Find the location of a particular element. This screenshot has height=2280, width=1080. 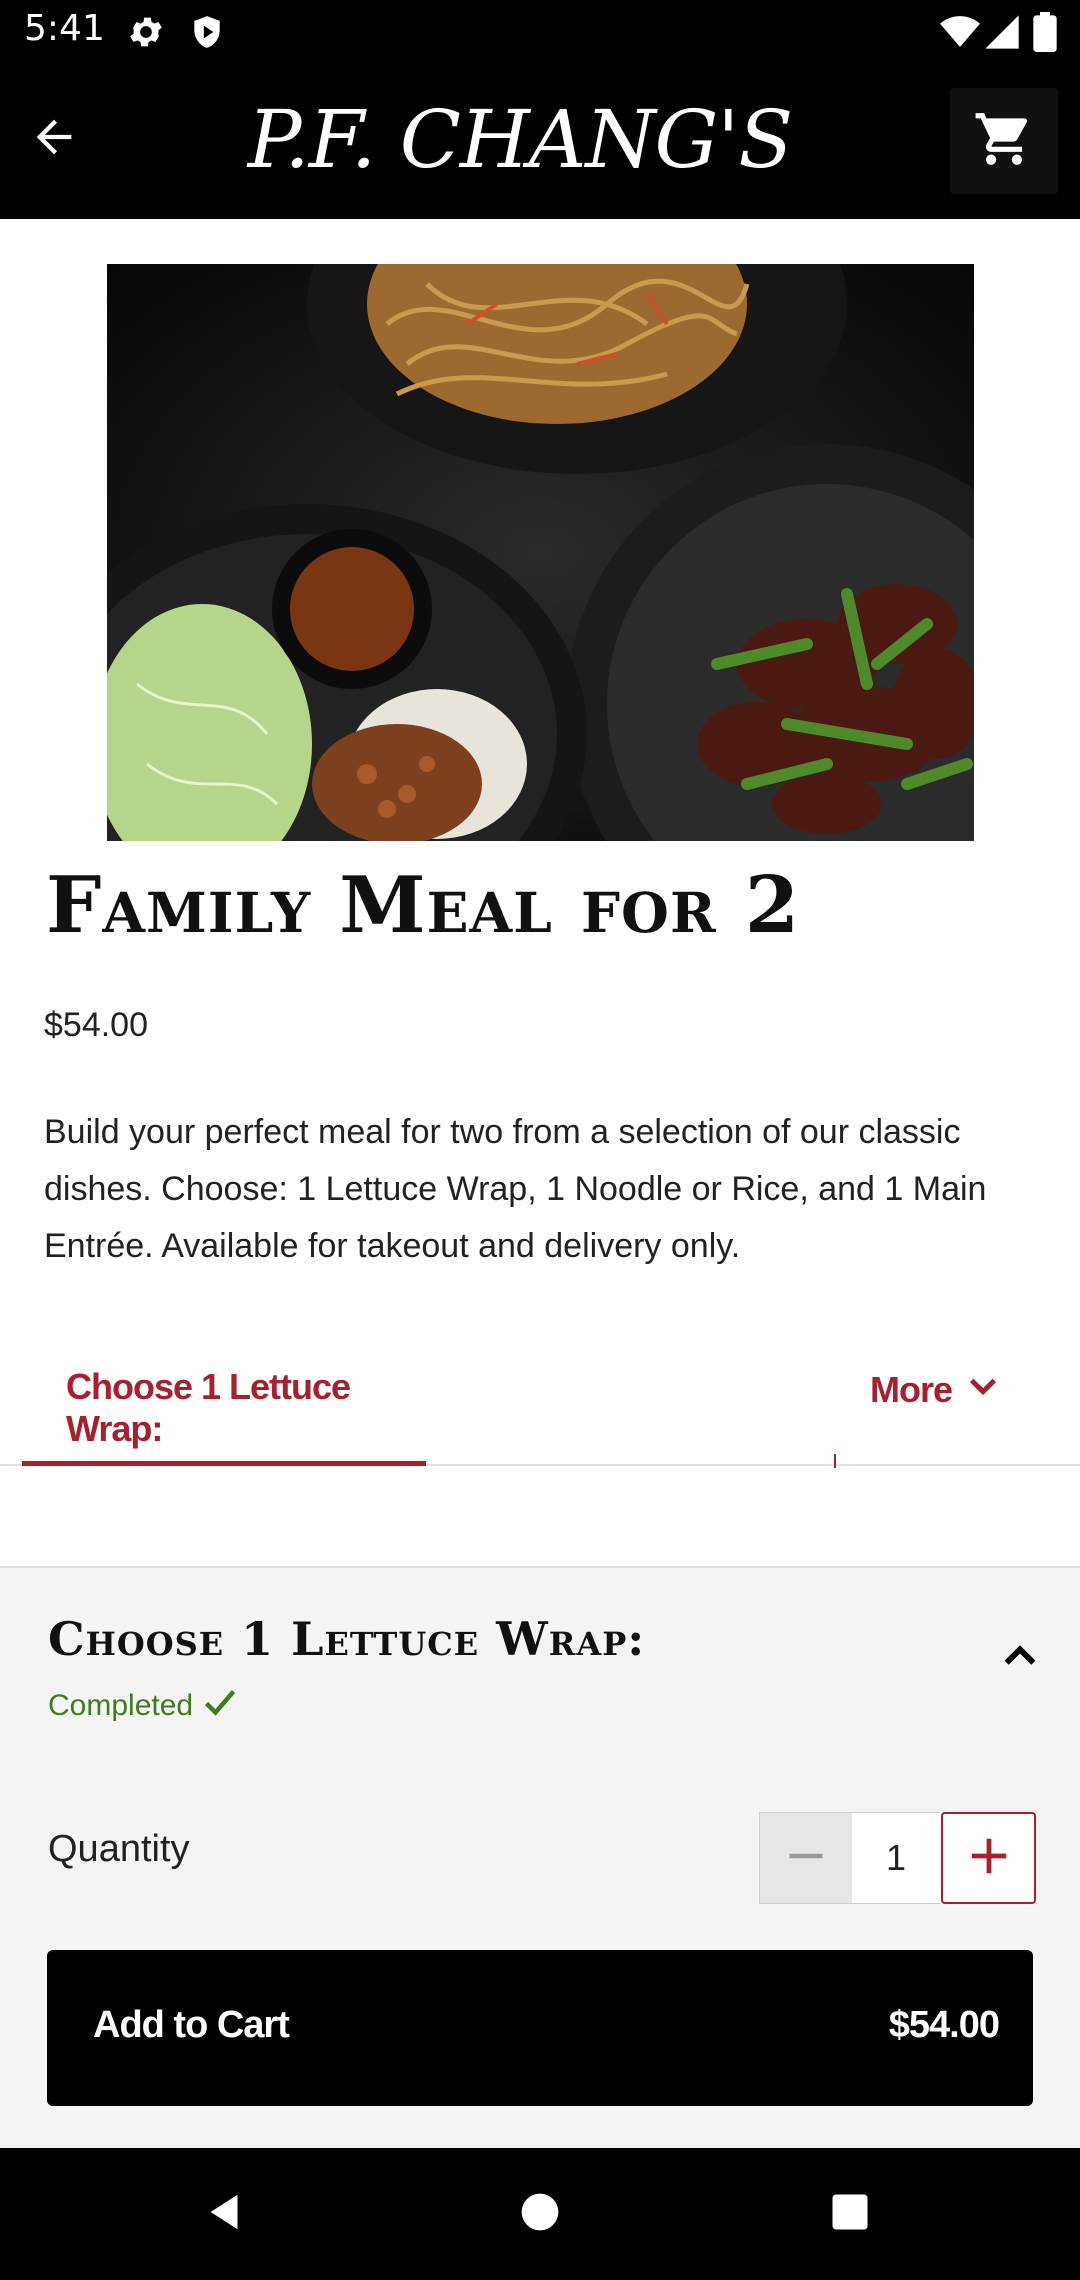

nav-recents-button is located at coordinates (850, 2214).